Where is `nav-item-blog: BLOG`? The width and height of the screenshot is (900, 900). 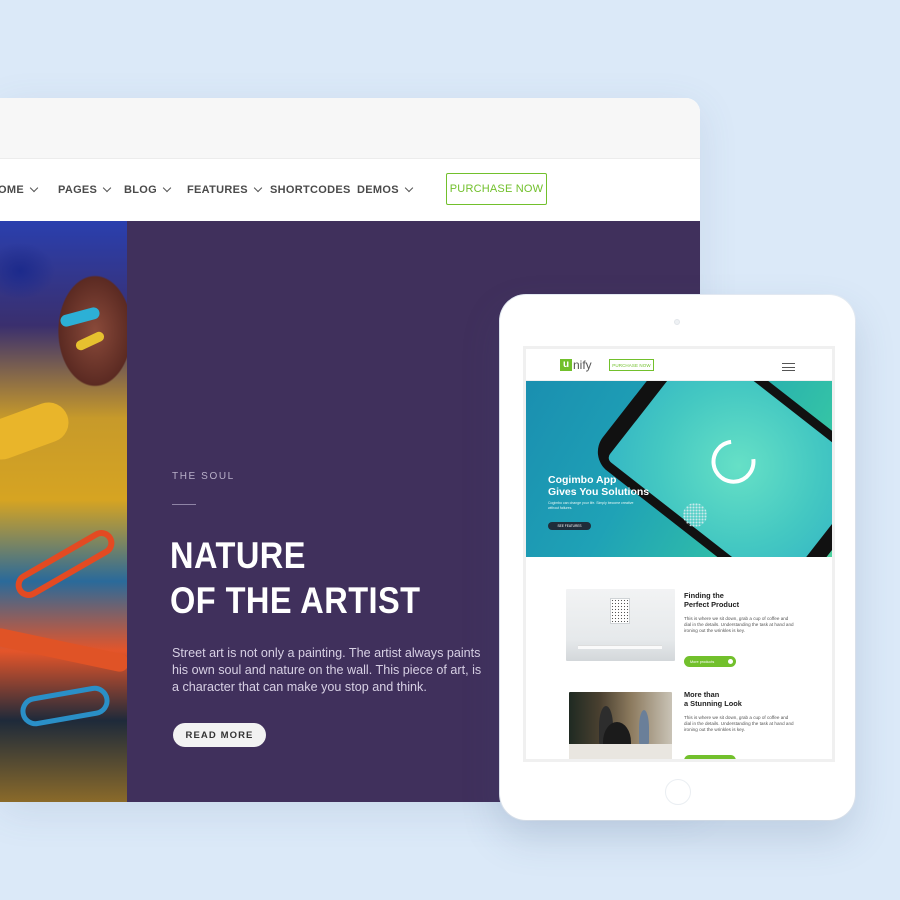
nav-item-blog: BLOG is located at coordinates (148, 190).